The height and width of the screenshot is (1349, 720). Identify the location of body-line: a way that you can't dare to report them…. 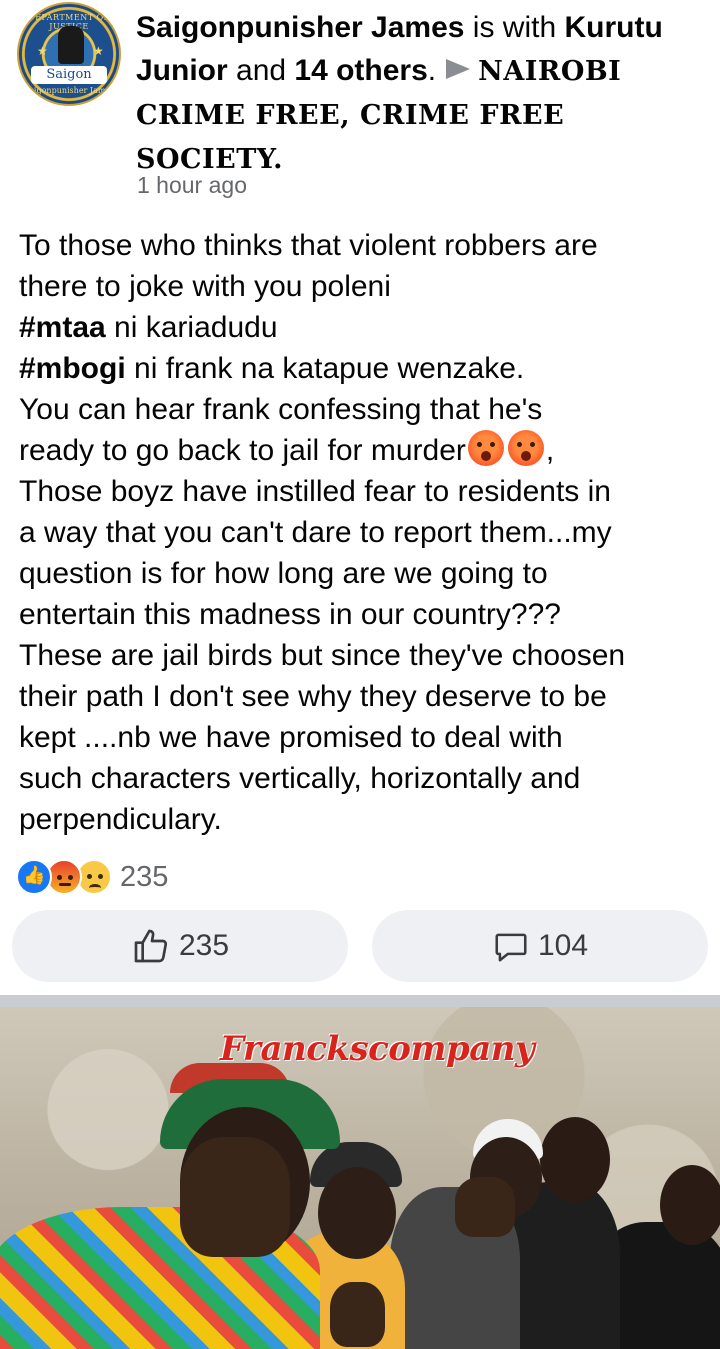
(315, 532).